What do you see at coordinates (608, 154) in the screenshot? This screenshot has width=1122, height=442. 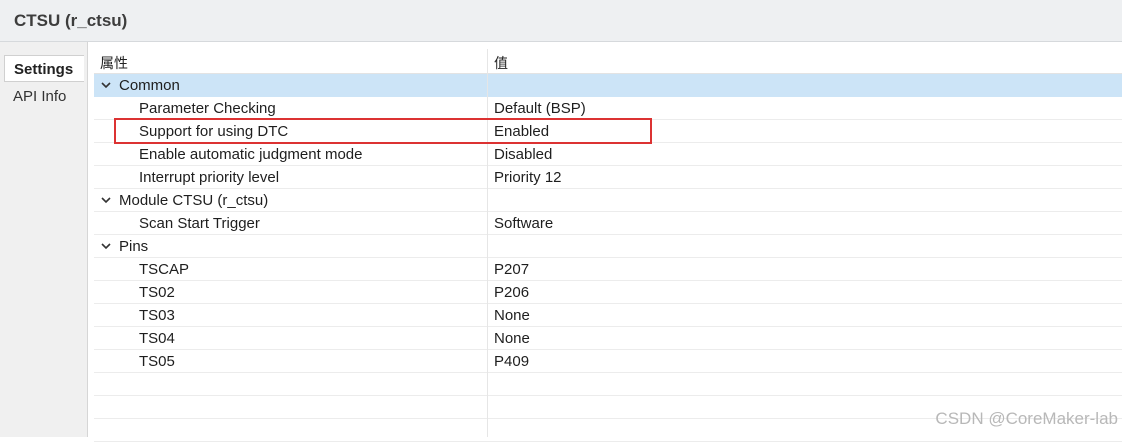 I see `property-row: Enable automatic judgment mode Disabled` at bounding box center [608, 154].